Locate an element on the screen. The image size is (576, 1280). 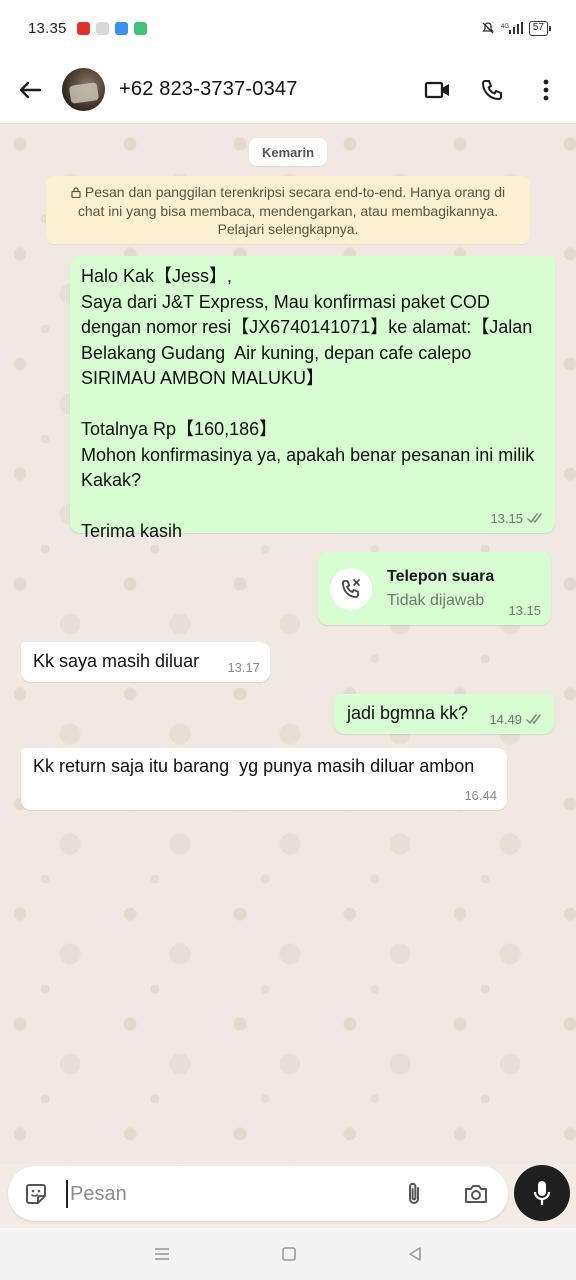
video-camera-icon is located at coordinates (436, 89).